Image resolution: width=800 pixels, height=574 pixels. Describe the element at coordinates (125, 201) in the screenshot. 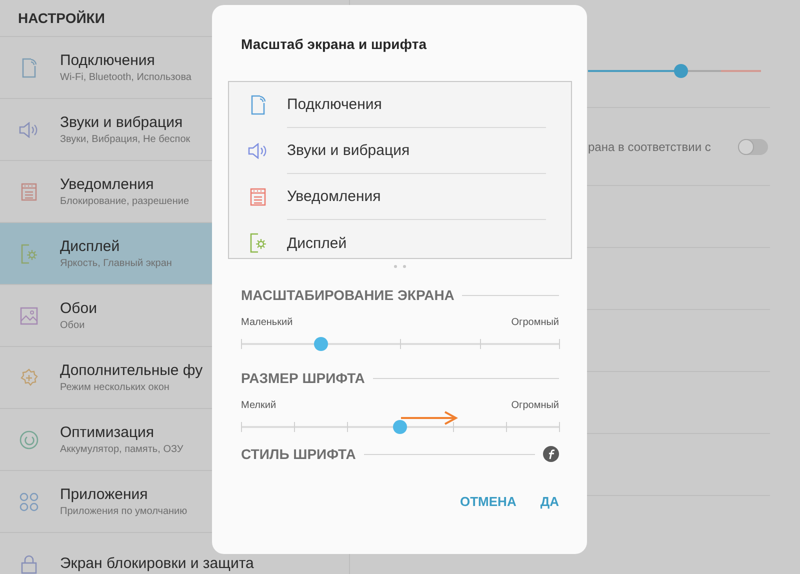

I see `item-subtitle: Блокирование, разрешение` at that location.